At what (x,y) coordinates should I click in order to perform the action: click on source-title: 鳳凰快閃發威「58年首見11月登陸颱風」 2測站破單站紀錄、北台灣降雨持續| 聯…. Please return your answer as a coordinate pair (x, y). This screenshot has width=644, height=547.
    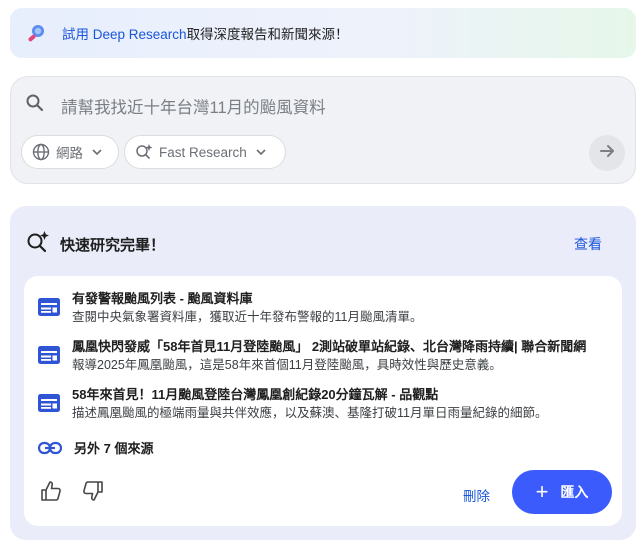
    Looking at the image, I should click on (329, 346).